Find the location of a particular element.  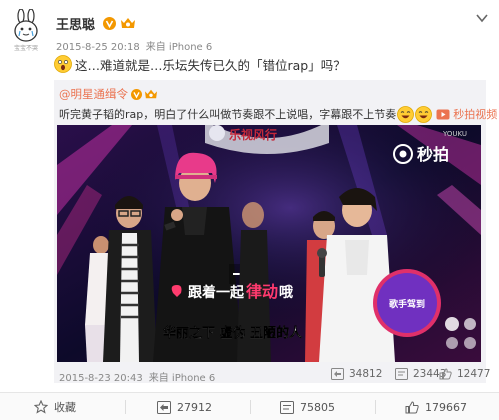

comment-button: 75805 is located at coordinates (307, 406).